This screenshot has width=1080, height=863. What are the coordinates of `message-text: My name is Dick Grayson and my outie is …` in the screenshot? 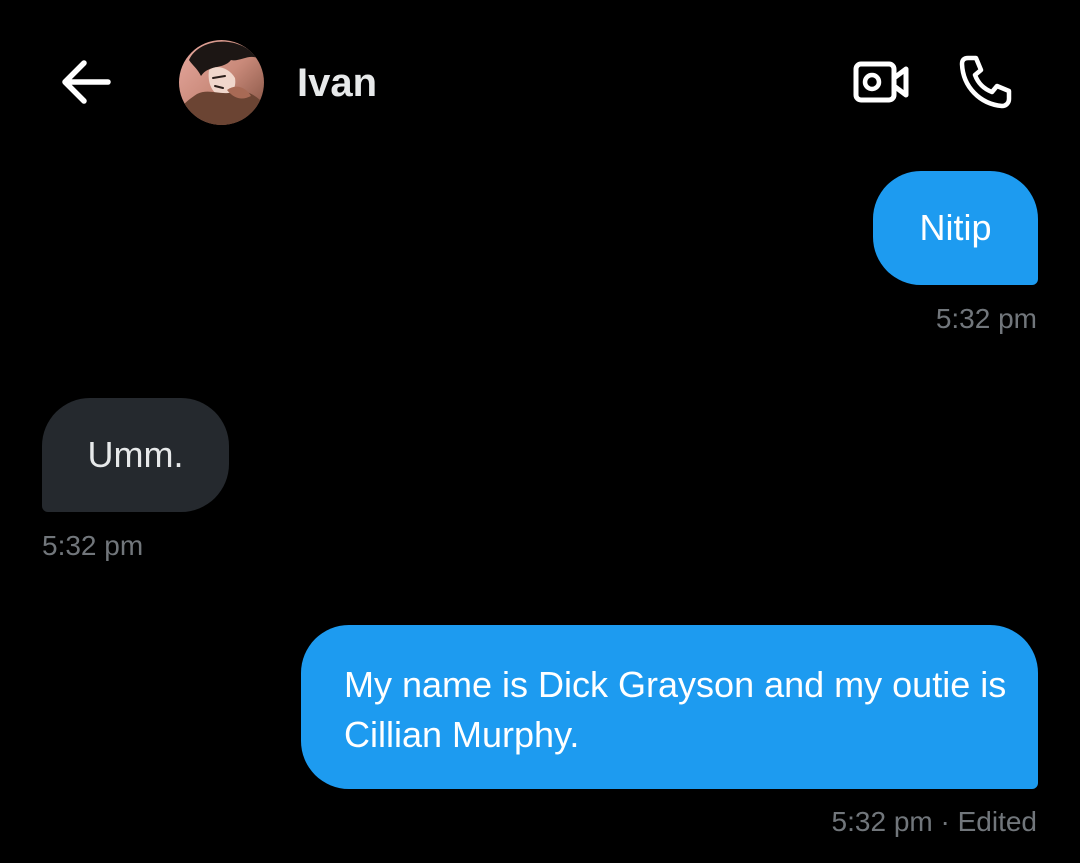 It's located at (675, 709).